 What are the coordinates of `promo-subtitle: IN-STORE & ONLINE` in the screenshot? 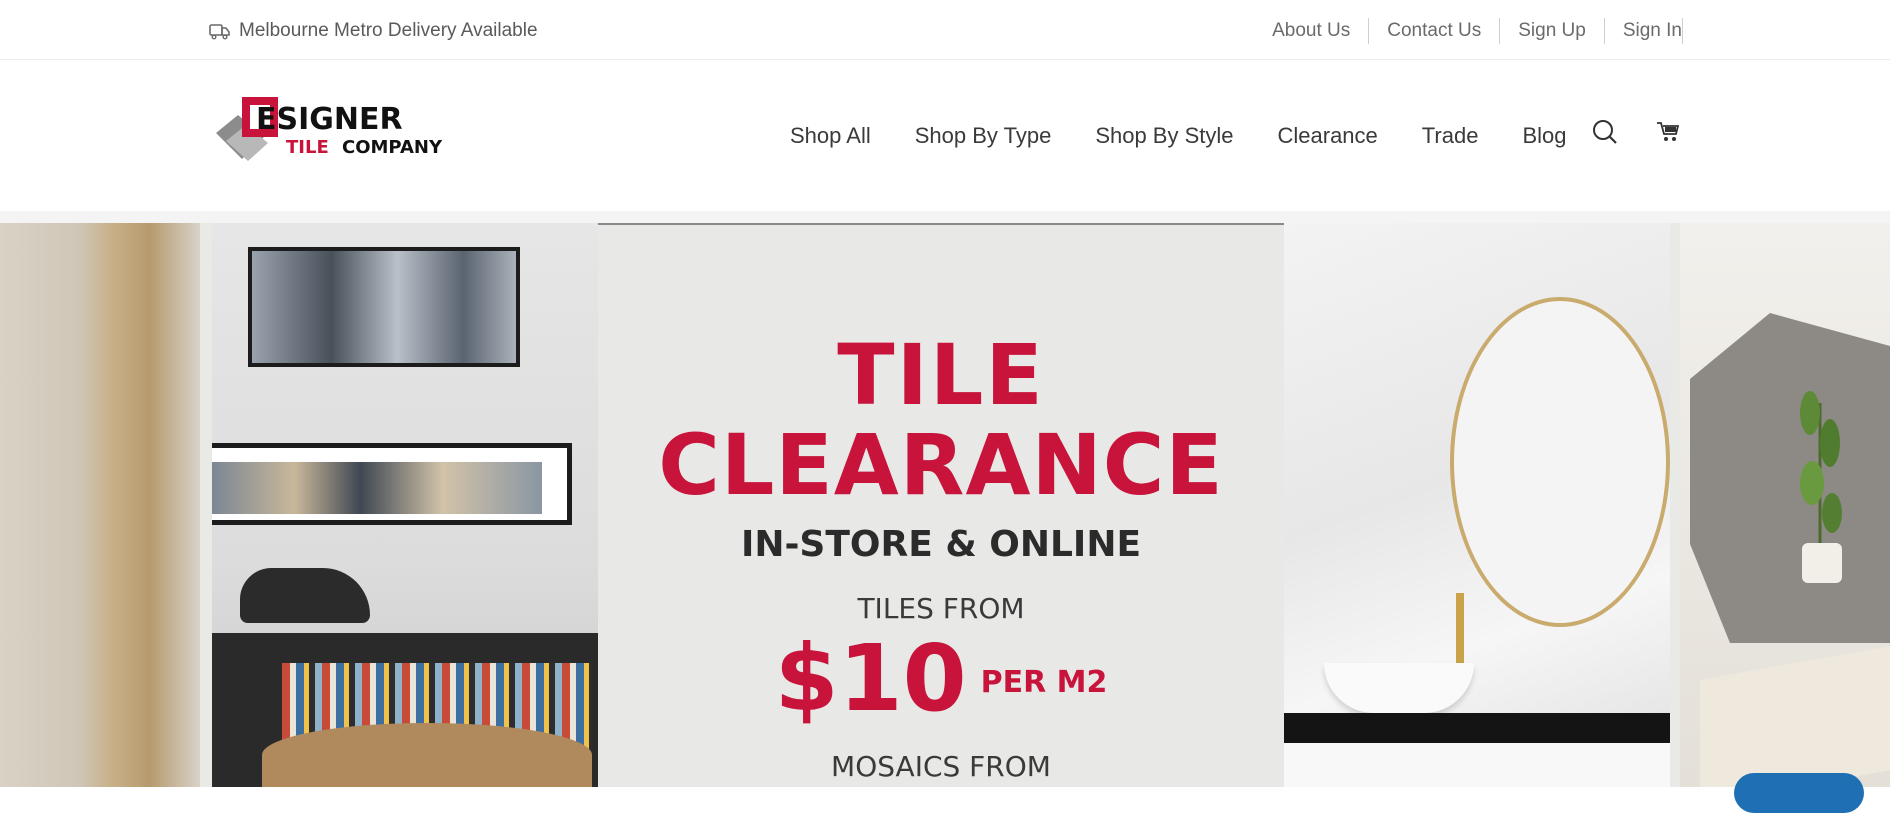 It's located at (941, 544).